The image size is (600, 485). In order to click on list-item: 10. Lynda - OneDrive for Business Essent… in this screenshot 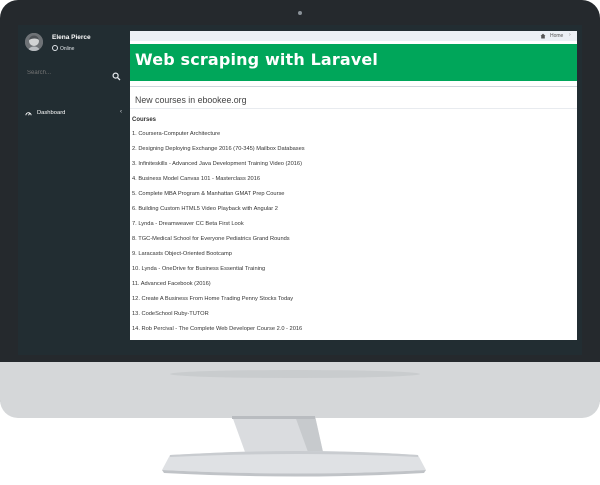, I will do `click(199, 269)`.